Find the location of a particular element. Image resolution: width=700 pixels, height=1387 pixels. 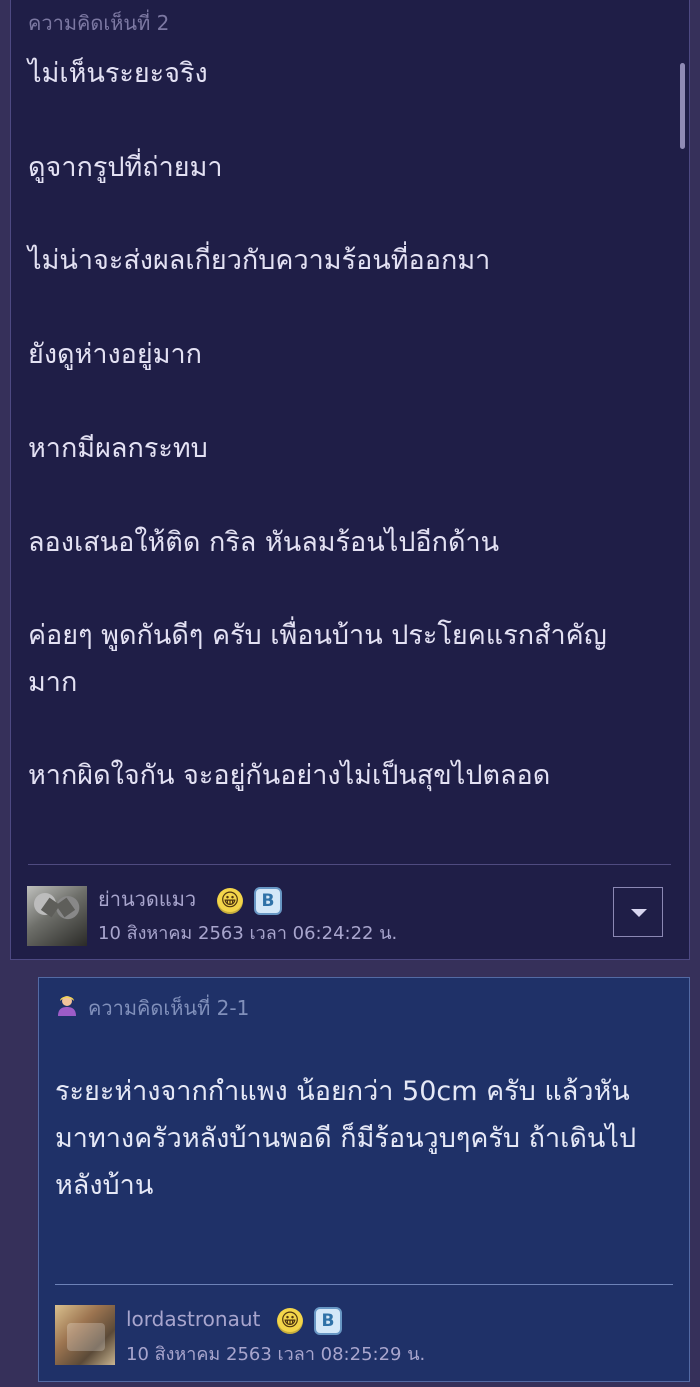

reply-text-line: หลังบ้าน is located at coordinates (104, 1185).